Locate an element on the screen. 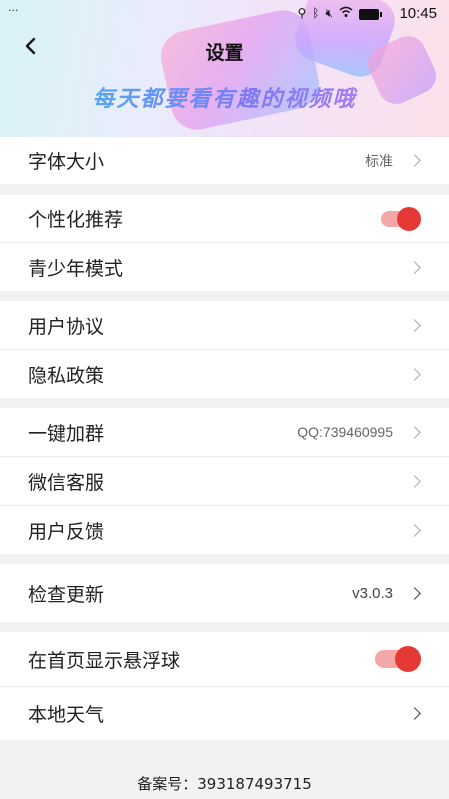 Image resolution: width=449 pixels, height=799 pixels. setting-check-update: 检查更新 v3.0.3 is located at coordinates (224, 593).